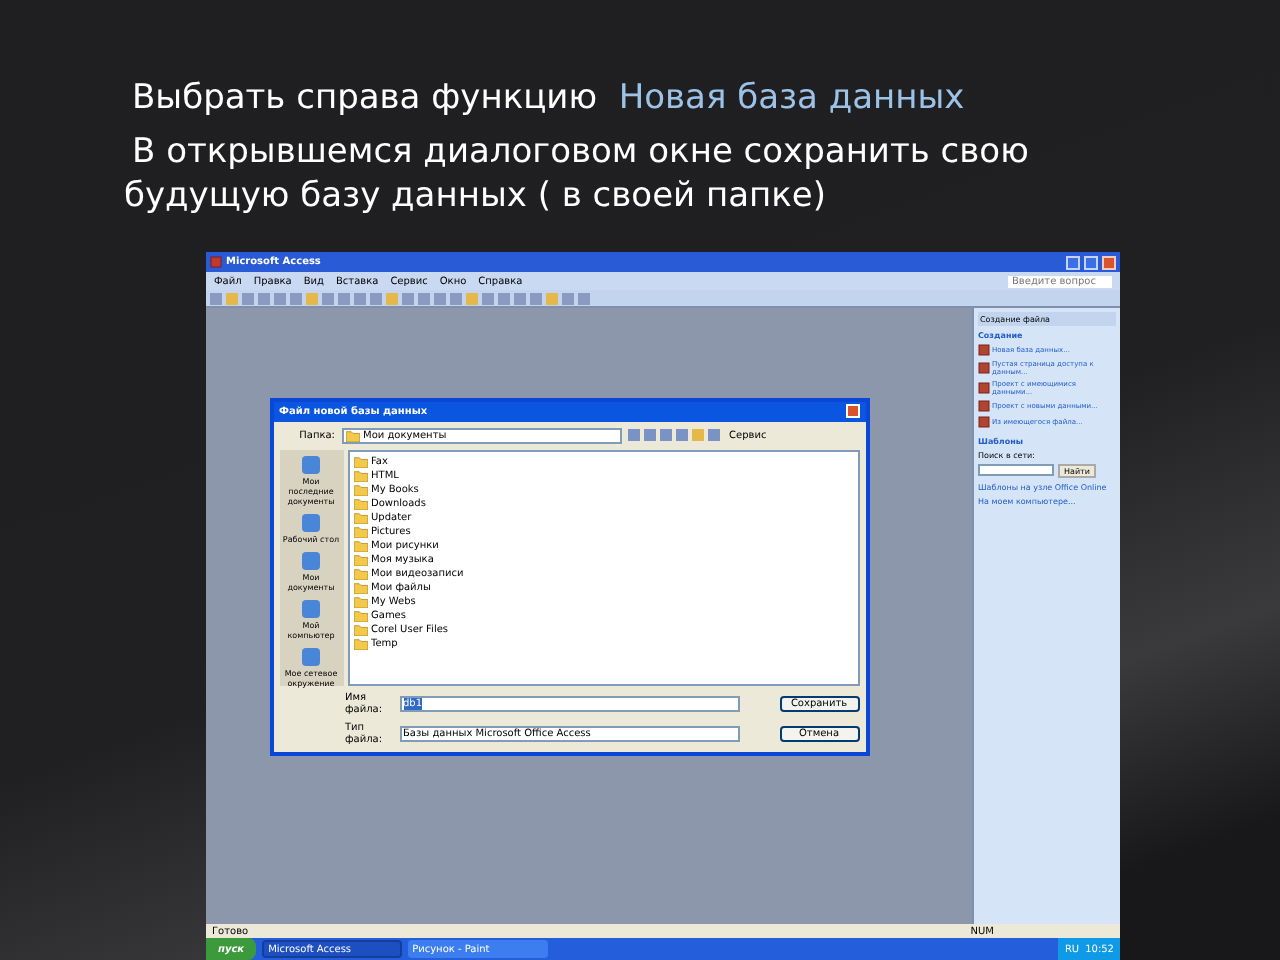 This screenshot has width=1280, height=960. What do you see at coordinates (577, 174) in the screenshot?
I see `instruction-text: В открывшемся диалоговом окне сохранить свою будущую базу данных ( в своей папке)` at bounding box center [577, 174].